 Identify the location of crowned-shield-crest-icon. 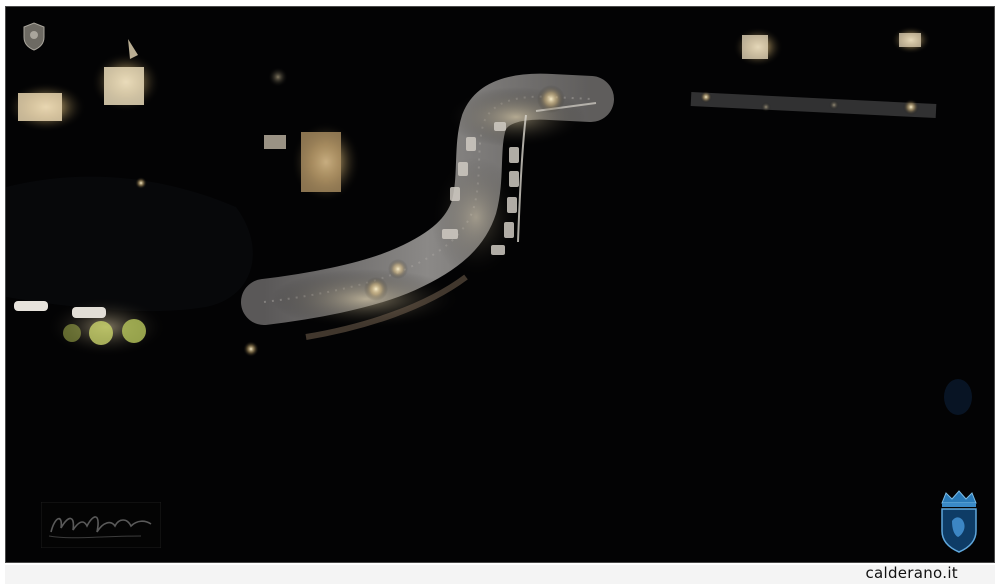
(959, 521).